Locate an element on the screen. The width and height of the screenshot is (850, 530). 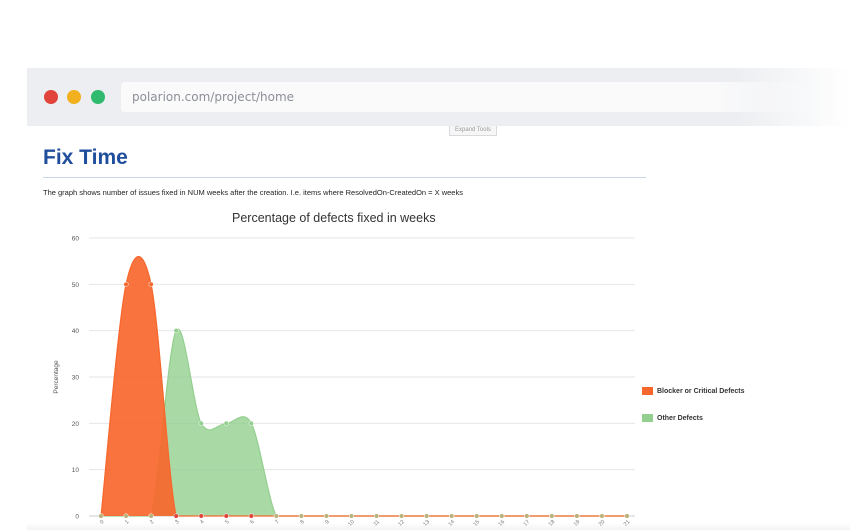
y-axis-label: Percentage is located at coordinates (56, 377).